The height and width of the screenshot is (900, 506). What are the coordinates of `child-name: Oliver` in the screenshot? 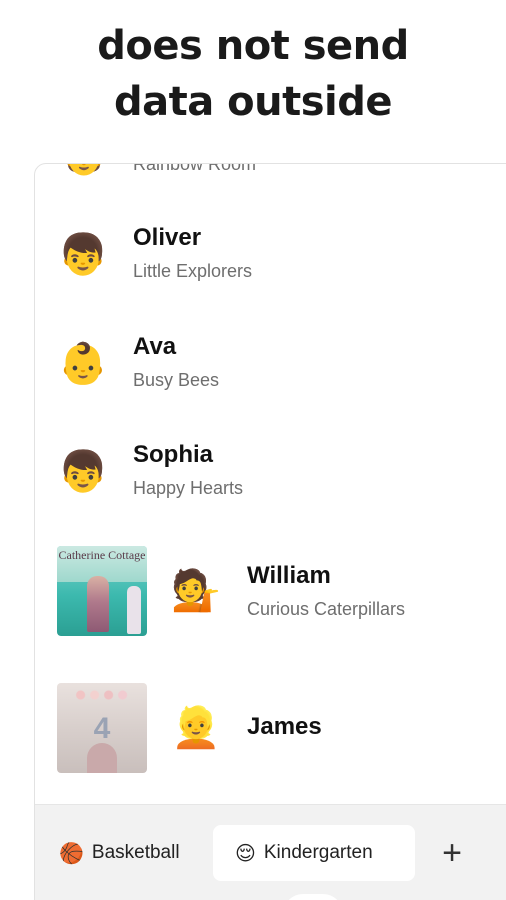 It's located at (167, 237).